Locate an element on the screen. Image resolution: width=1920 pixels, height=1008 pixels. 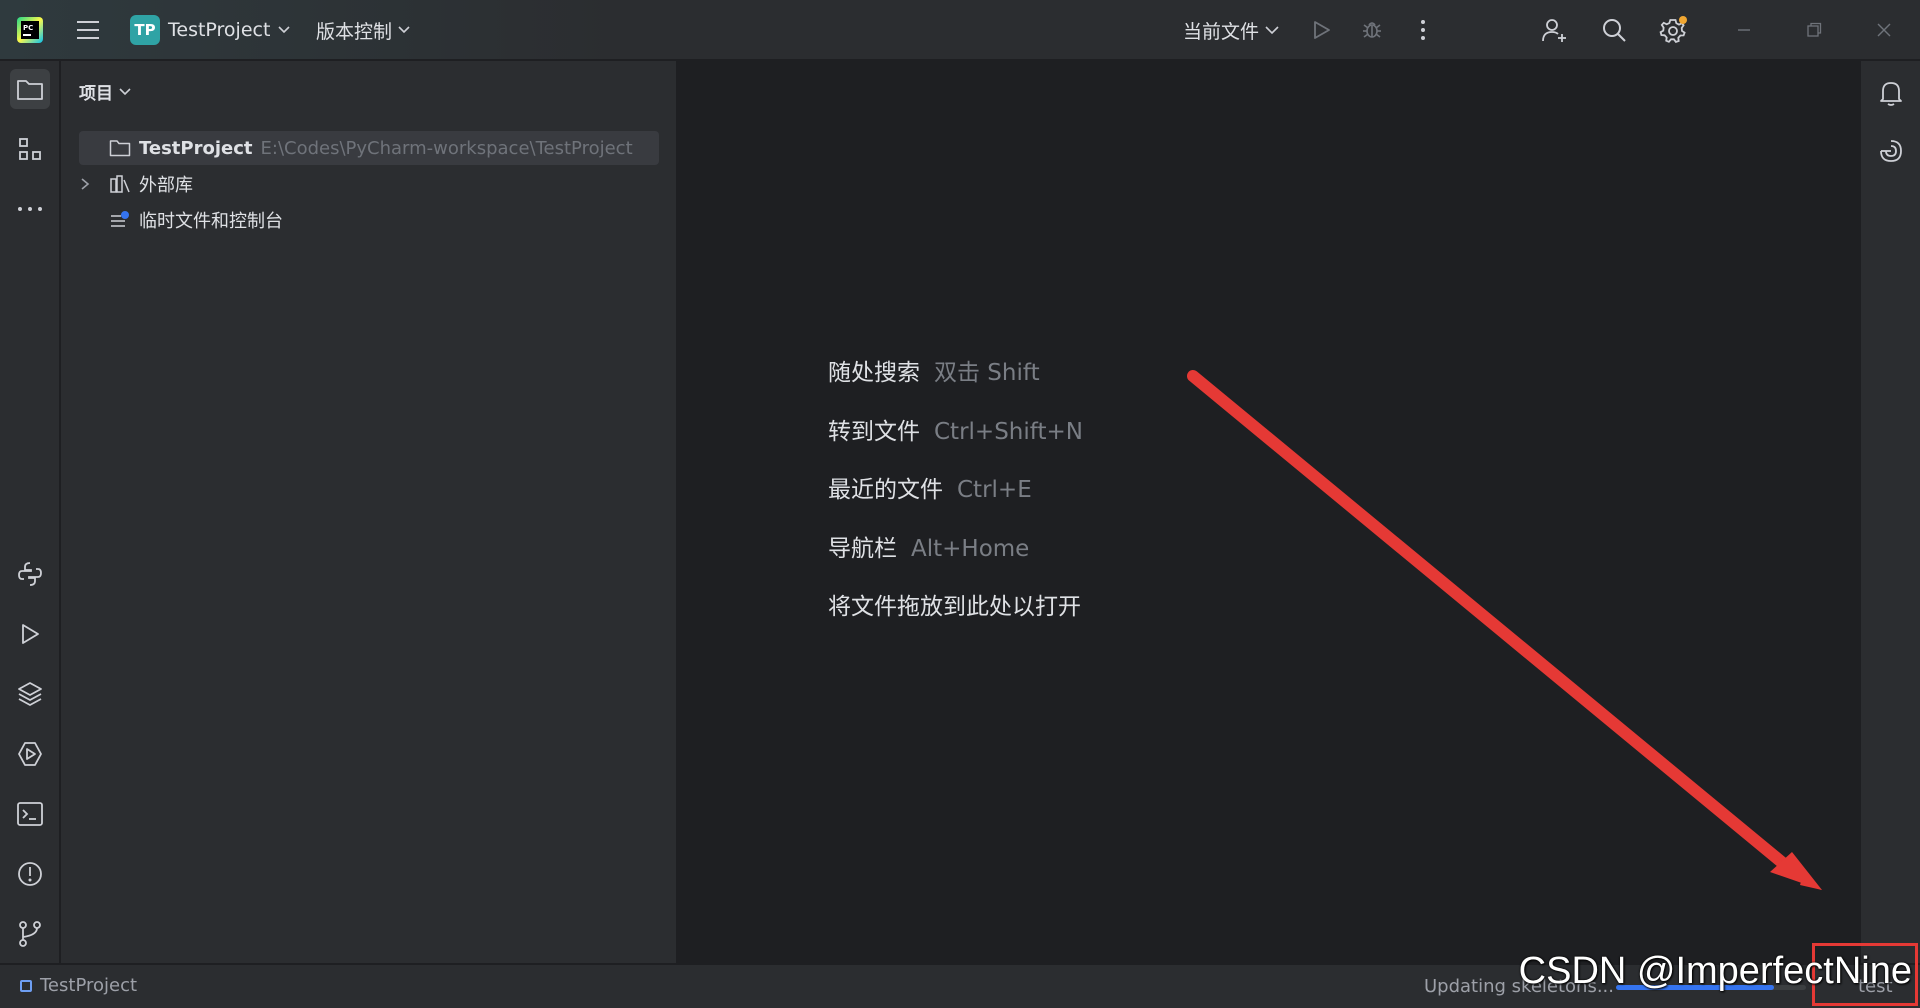
tree-item-path: E:\Codes\PyCharm-workspace\TestProject is located at coordinates (446, 148).